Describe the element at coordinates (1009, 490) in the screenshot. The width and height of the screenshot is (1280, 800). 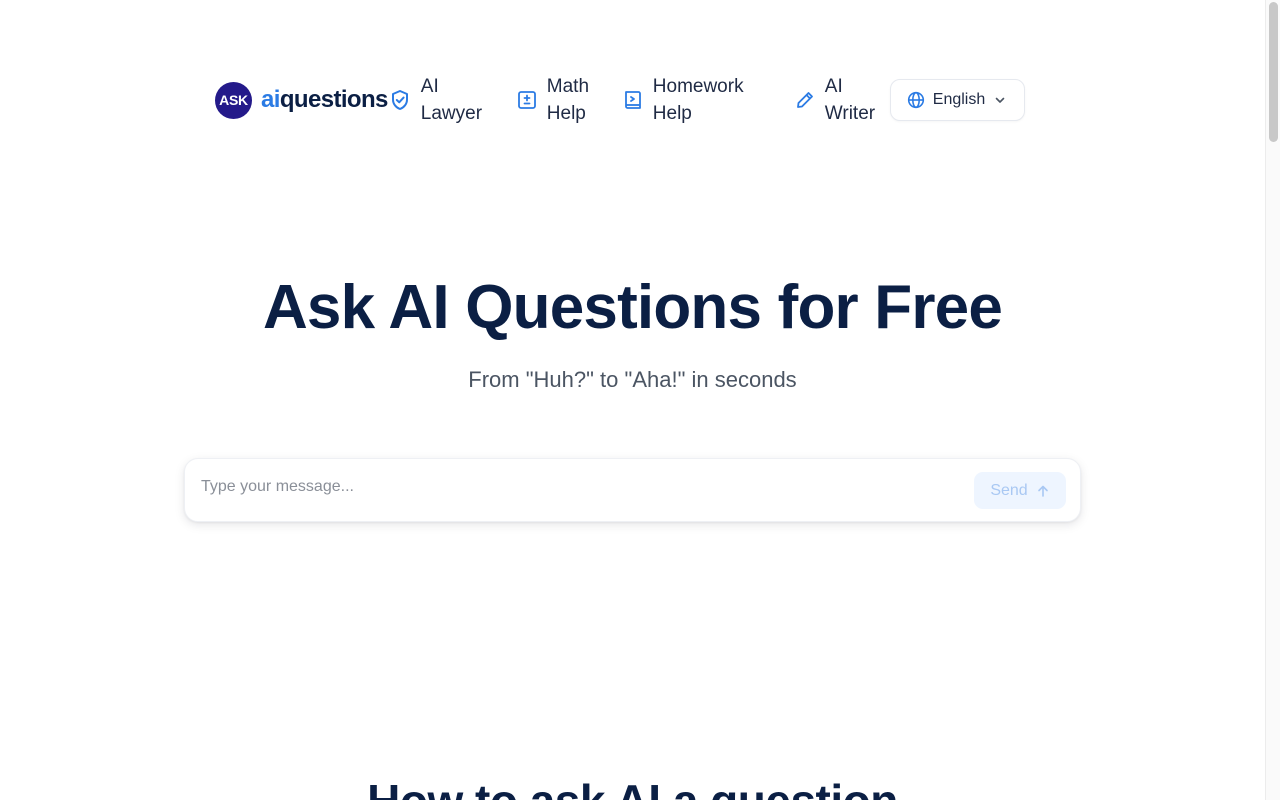
I see `send-button-label: Send` at that location.